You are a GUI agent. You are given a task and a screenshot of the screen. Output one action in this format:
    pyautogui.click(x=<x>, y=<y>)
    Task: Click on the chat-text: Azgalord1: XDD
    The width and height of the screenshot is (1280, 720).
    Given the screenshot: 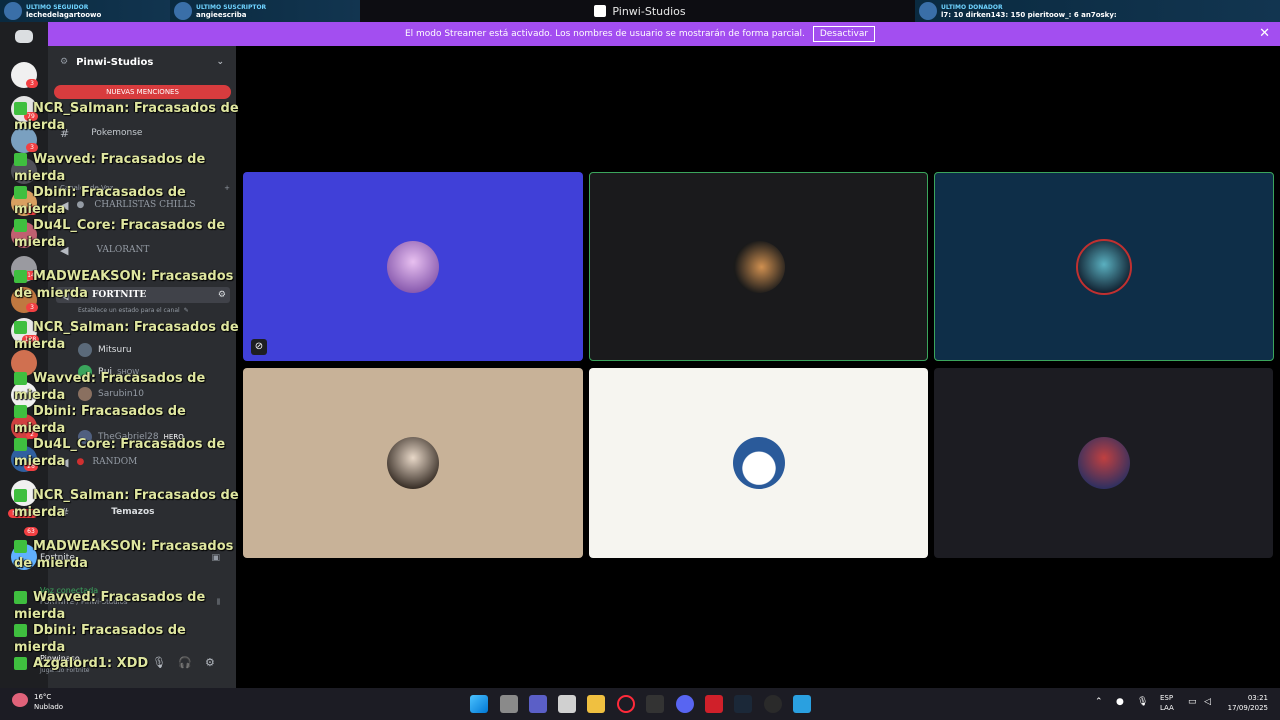 What is the action you would take?
    pyautogui.click(x=91, y=663)
    